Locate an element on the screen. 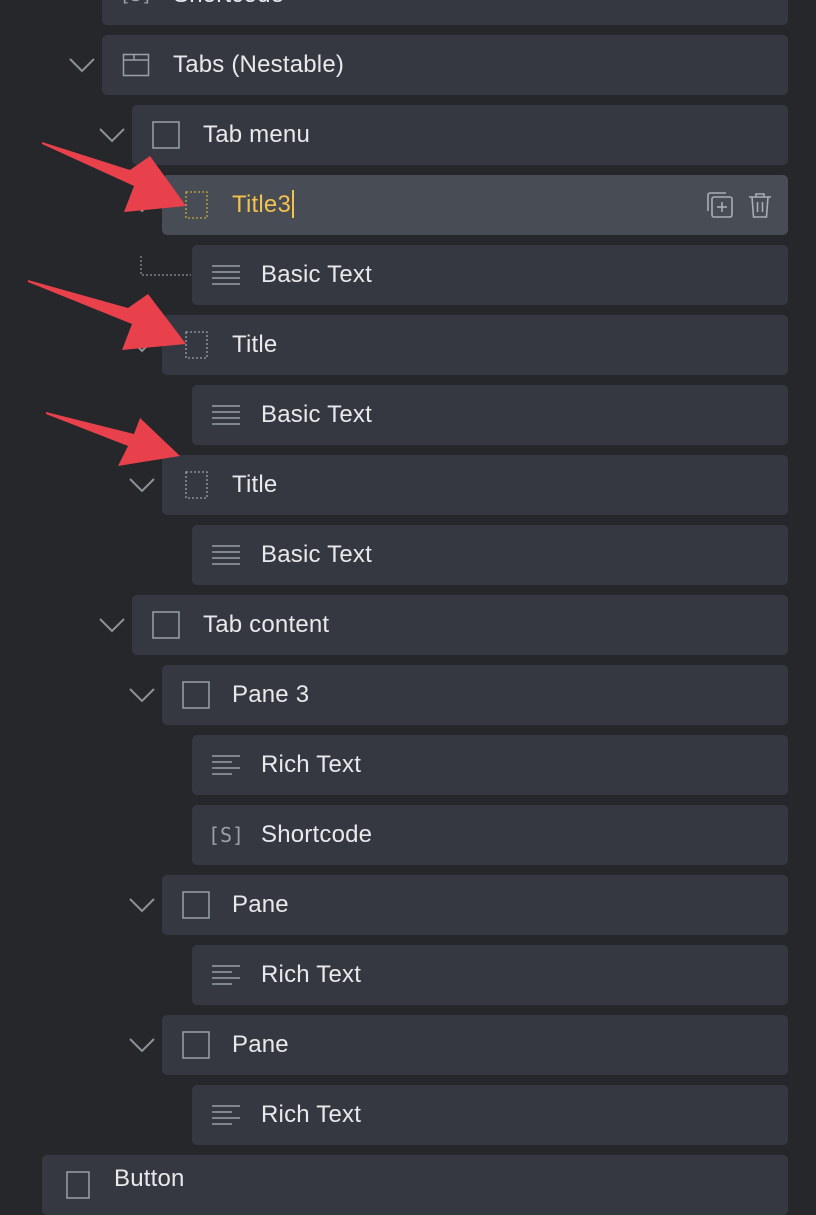 The width and height of the screenshot is (816, 1215). tree-row-label: Tab content is located at coordinates (266, 624).